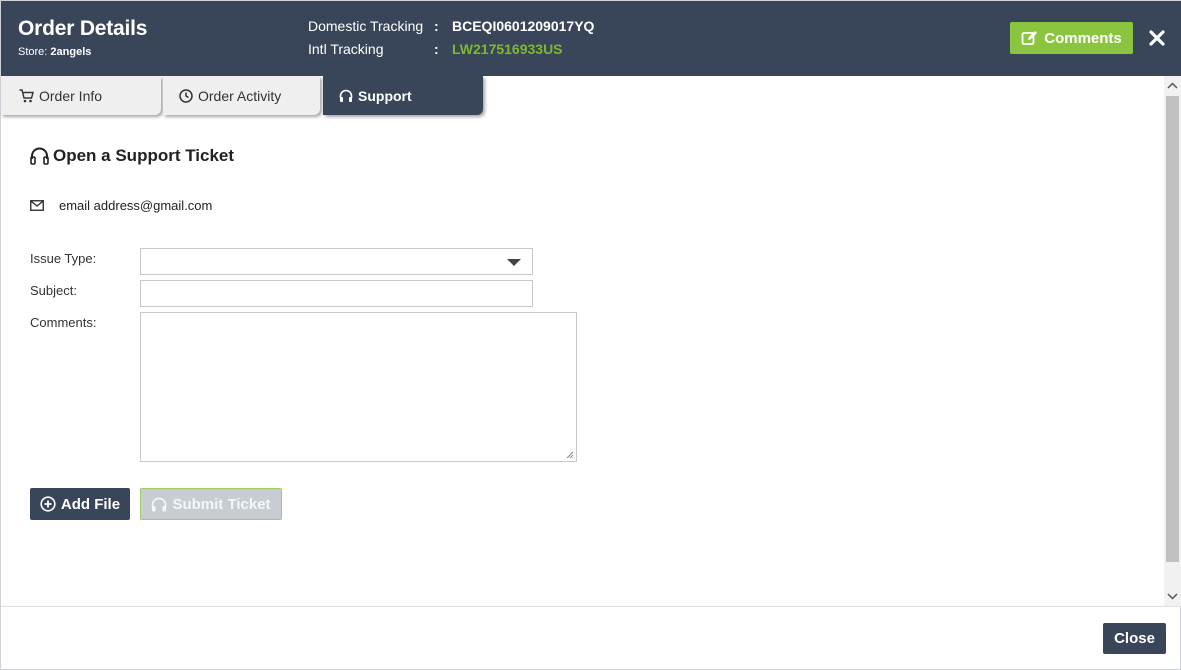 This screenshot has height=670, width=1181. I want to click on clock-icon, so click(186, 95).